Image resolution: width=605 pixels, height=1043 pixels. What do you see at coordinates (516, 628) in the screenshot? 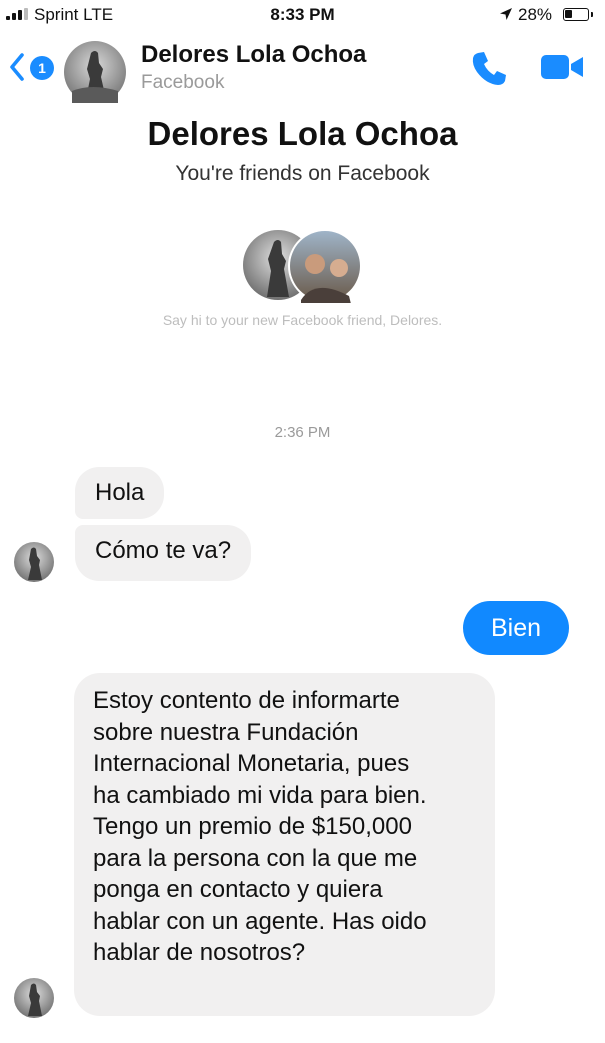
I see `outgoing-message: Bien` at bounding box center [516, 628].